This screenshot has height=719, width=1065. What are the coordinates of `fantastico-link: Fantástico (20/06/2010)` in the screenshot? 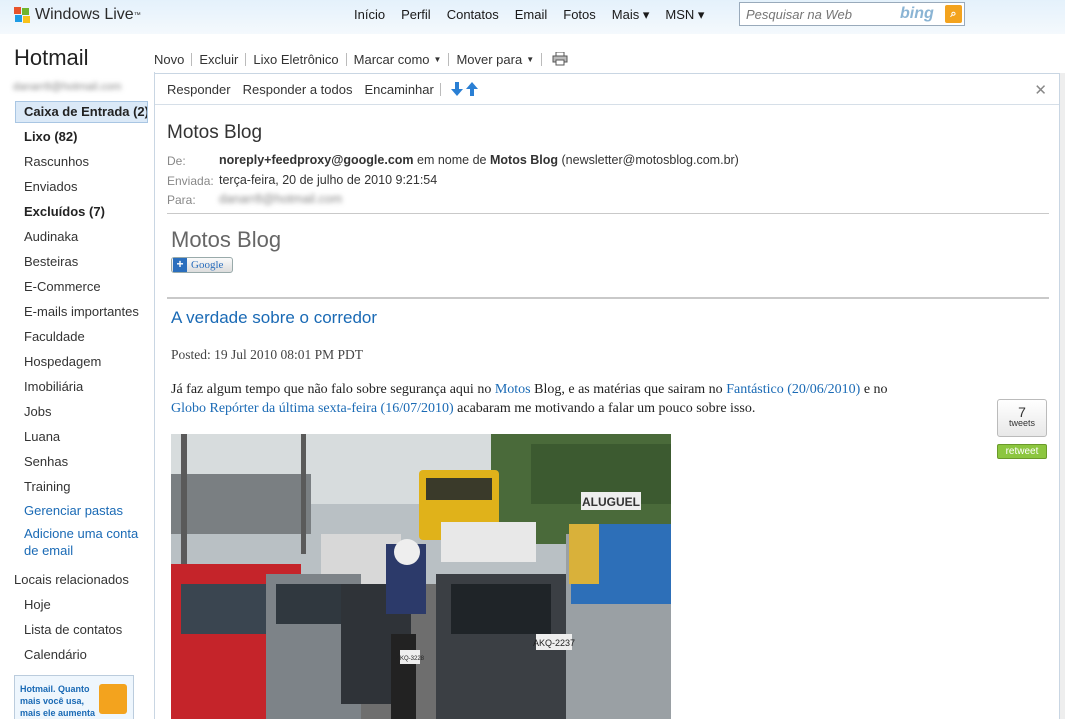 It's located at (793, 389).